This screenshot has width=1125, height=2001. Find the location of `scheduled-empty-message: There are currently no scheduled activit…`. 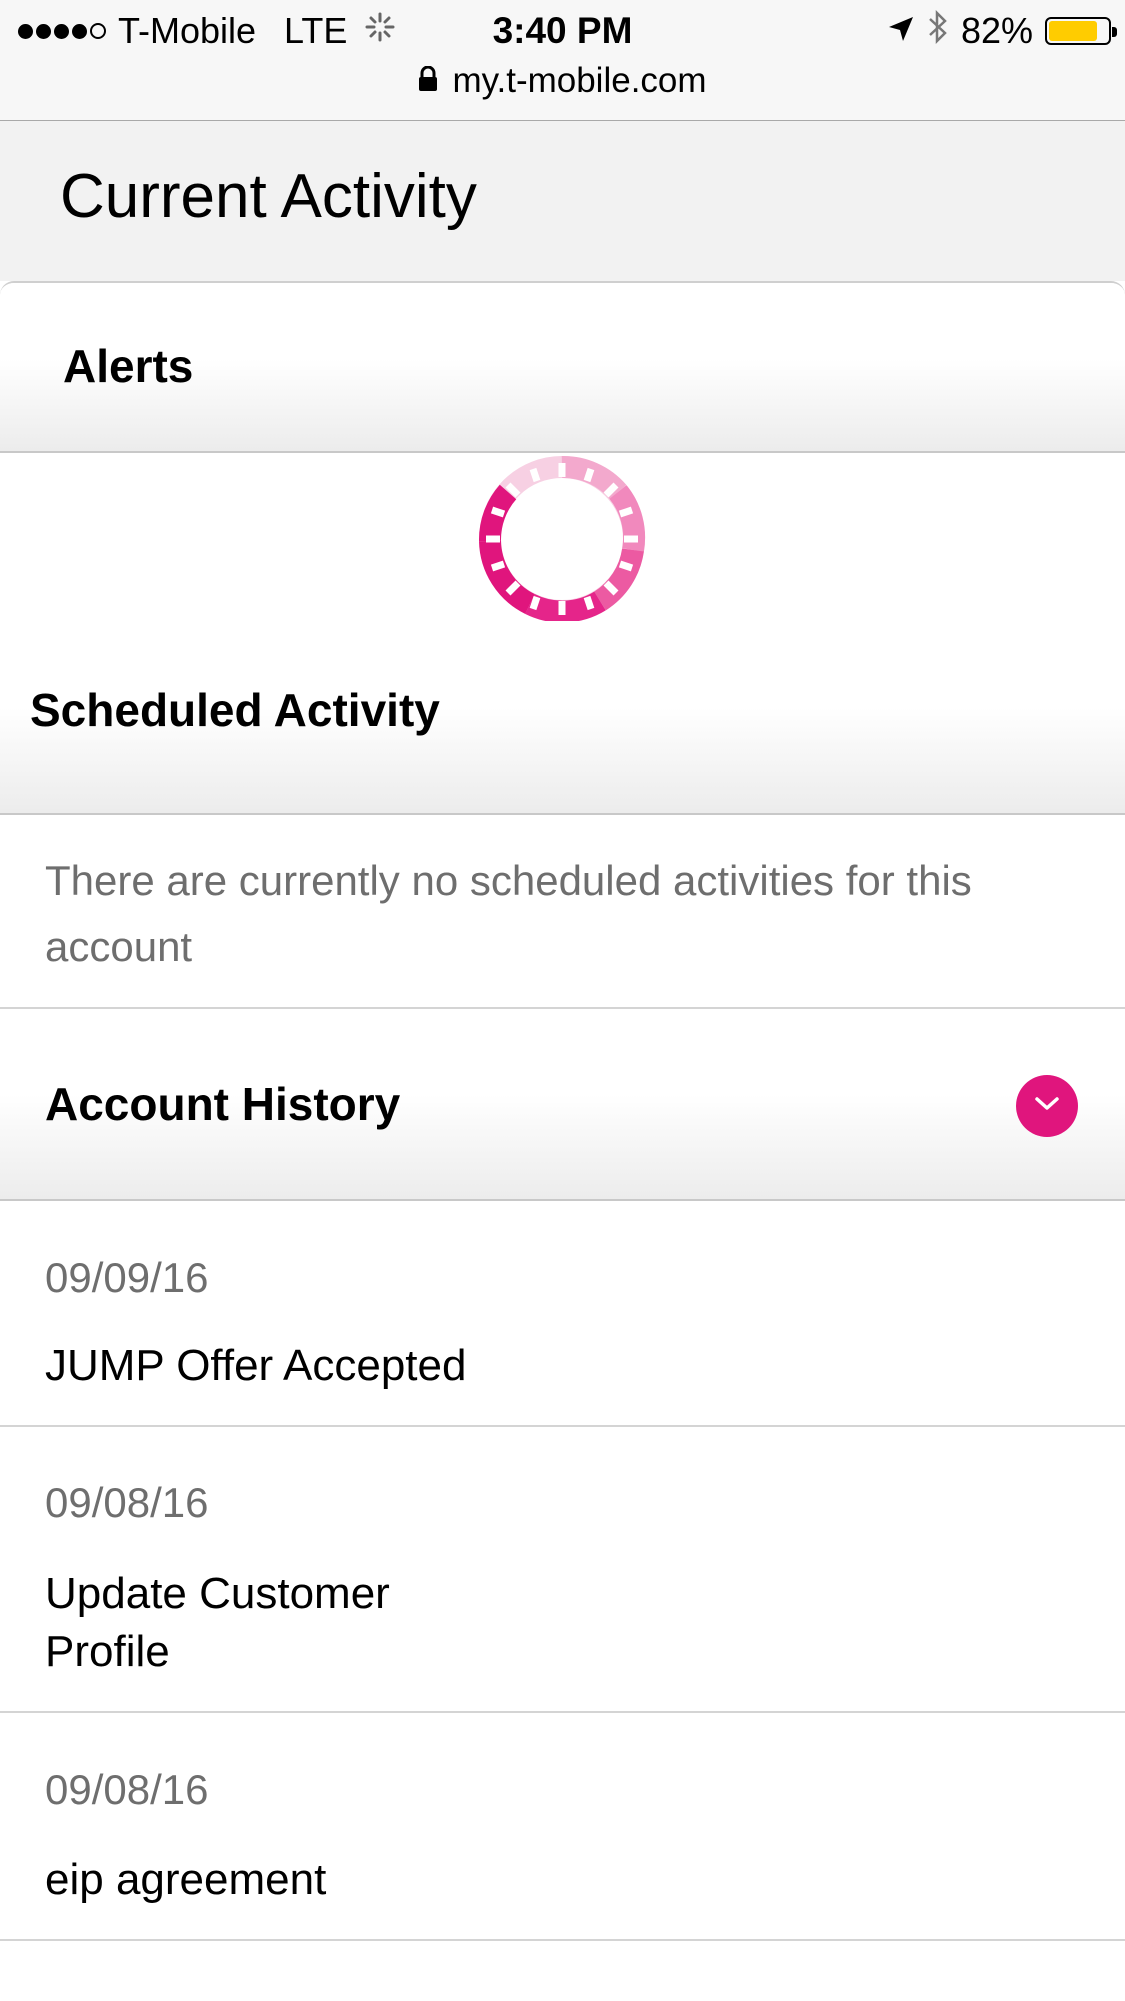

scheduled-empty-message: There are currently no scheduled activit… is located at coordinates (508, 913).